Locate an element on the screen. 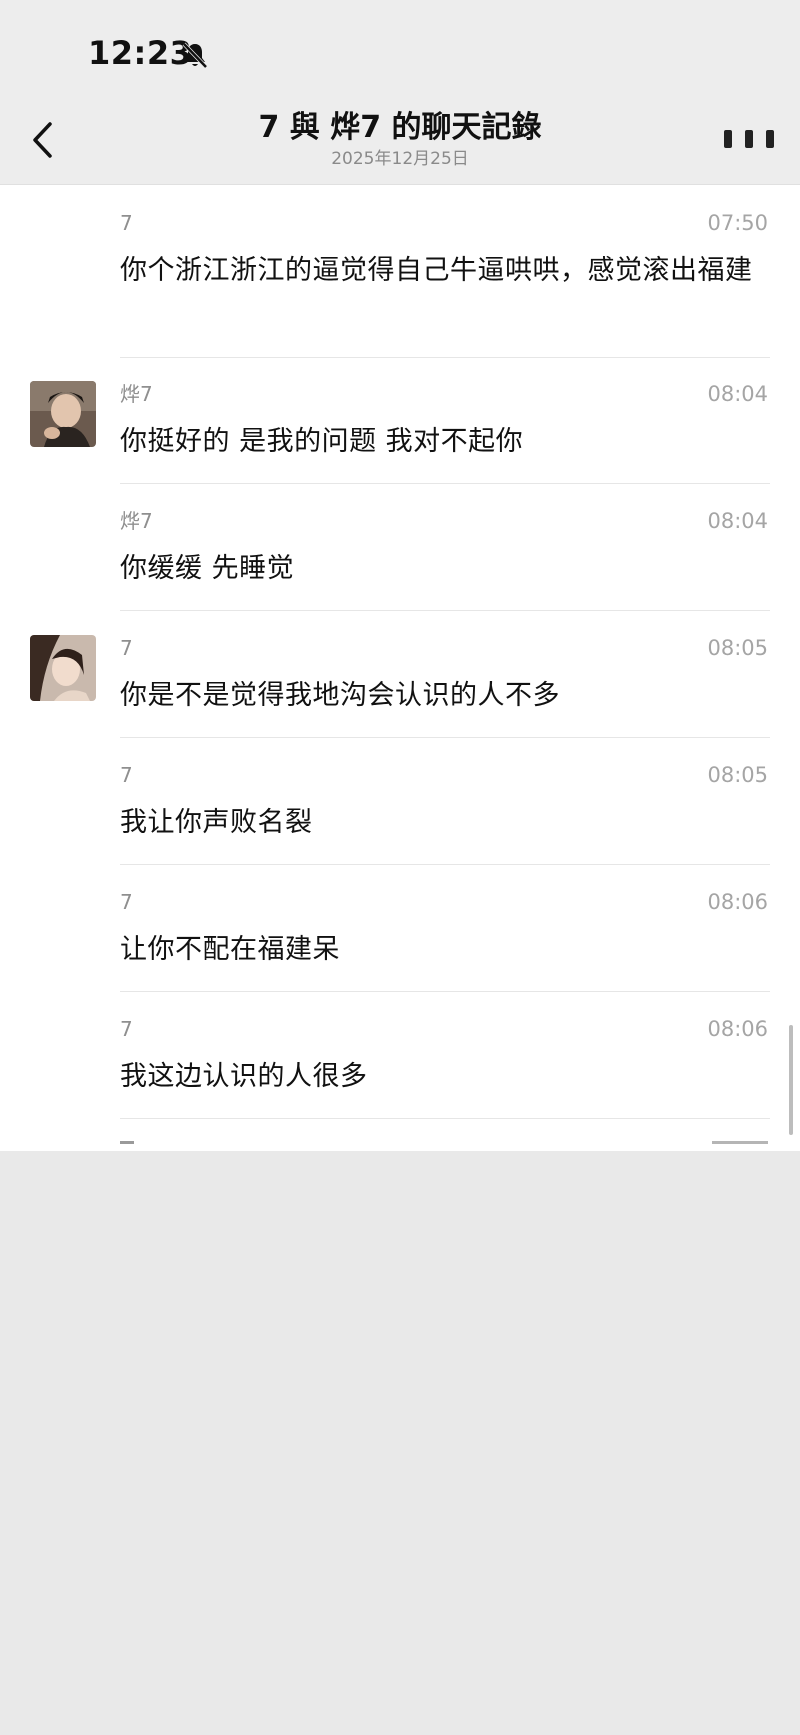 The height and width of the screenshot is (1735, 800). scrollbar-thumb is located at coordinates (791, 1080).